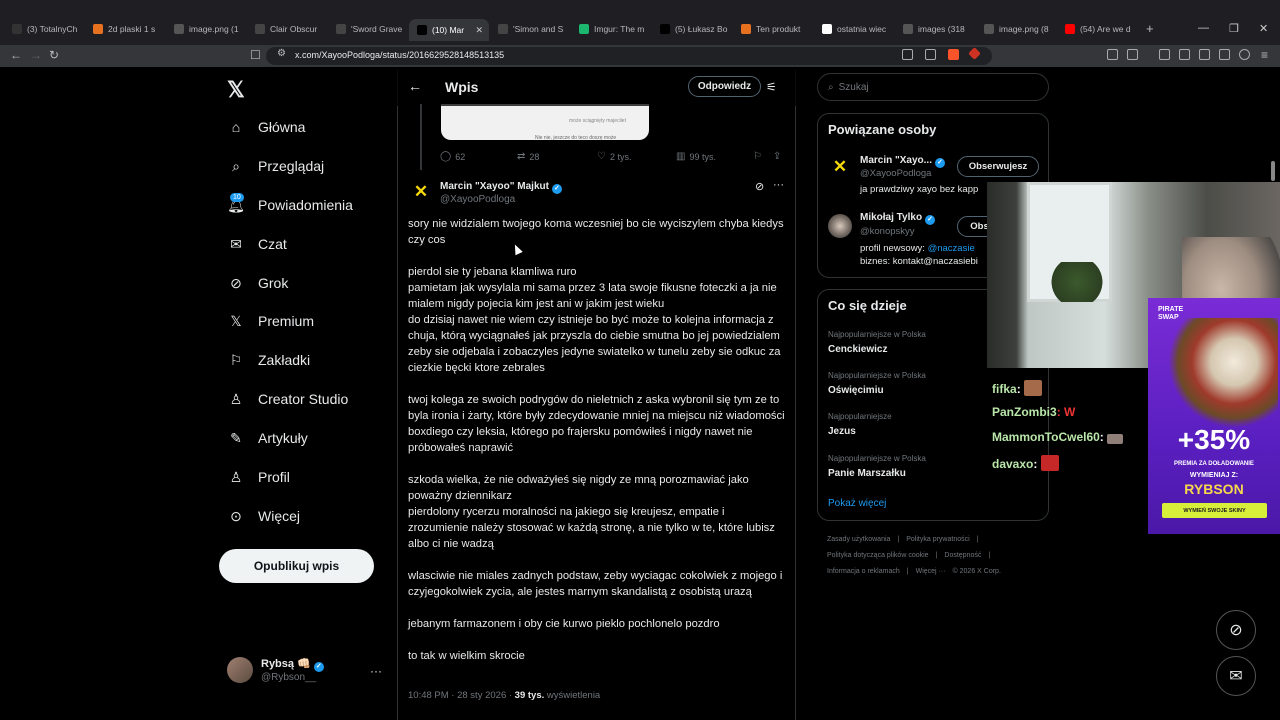  Describe the element at coordinates (854, 29) in the screenshot. I see `browser-tab: ostatnia wiec` at that location.